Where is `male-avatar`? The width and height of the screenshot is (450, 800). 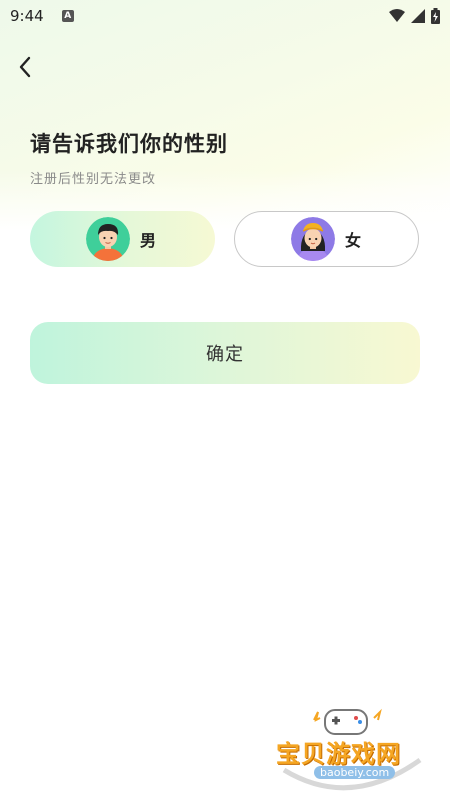 male-avatar is located at coordinates (108, 239).